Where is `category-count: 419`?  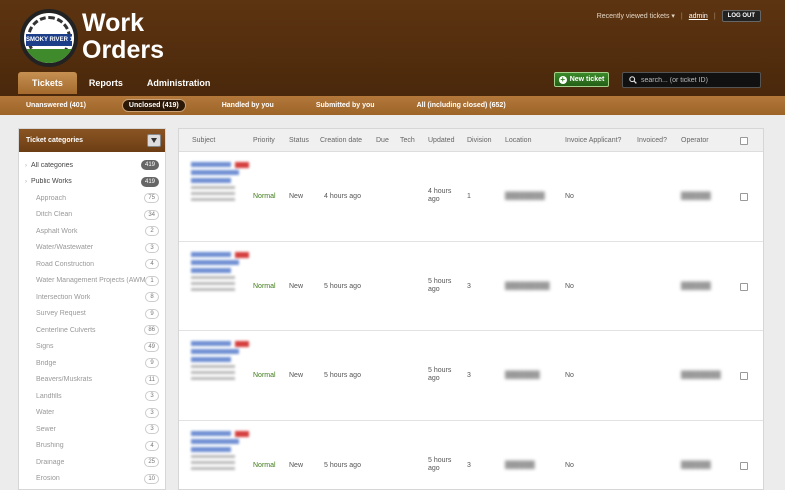 category-count: 419 is located at coordinates (149, 165).